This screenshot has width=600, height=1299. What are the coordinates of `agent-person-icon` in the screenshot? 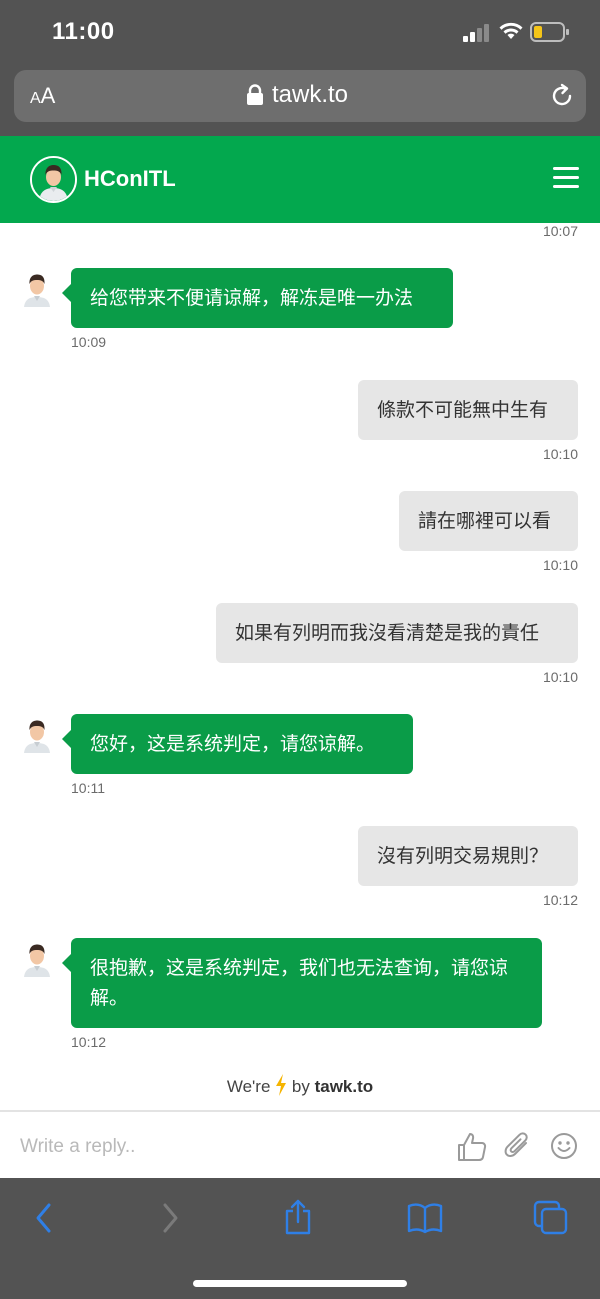 It's located at (53, 179).